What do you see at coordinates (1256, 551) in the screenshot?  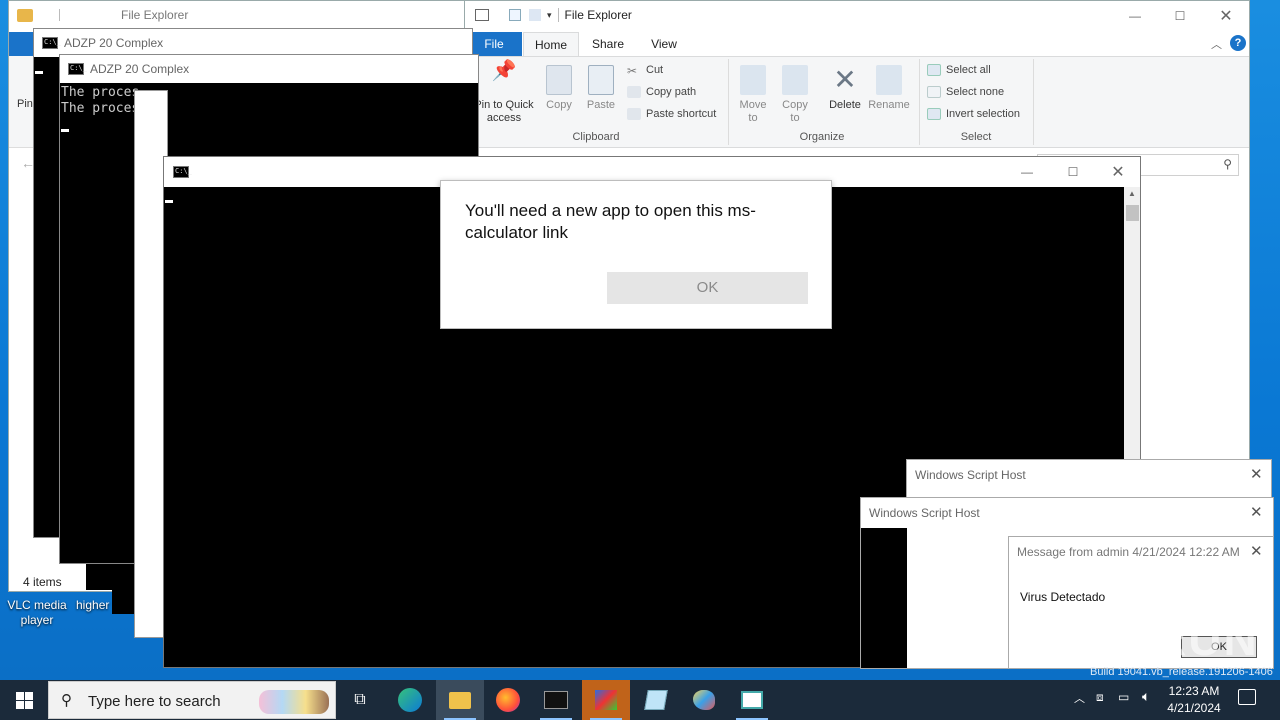 I see `admin-message-close-icon: ✕` at bounding box center [1256, 551].